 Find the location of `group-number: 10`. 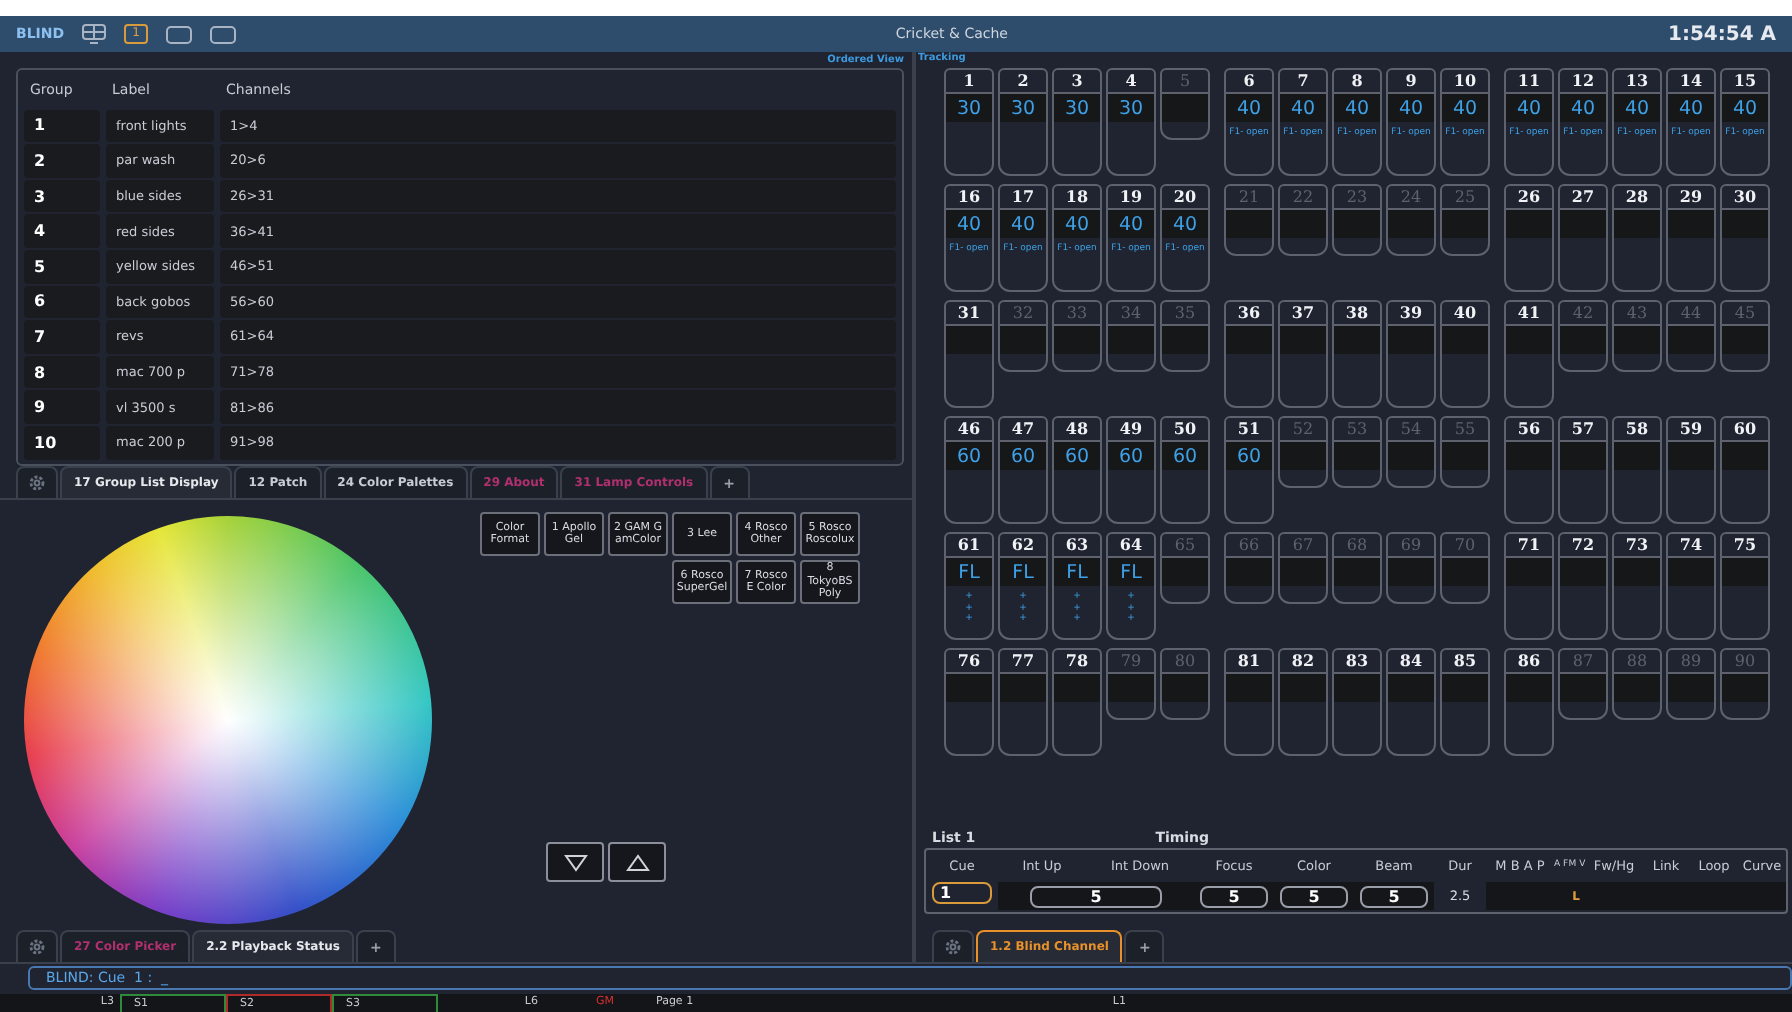

group-number: 10 is located at coordinates (62, 442).